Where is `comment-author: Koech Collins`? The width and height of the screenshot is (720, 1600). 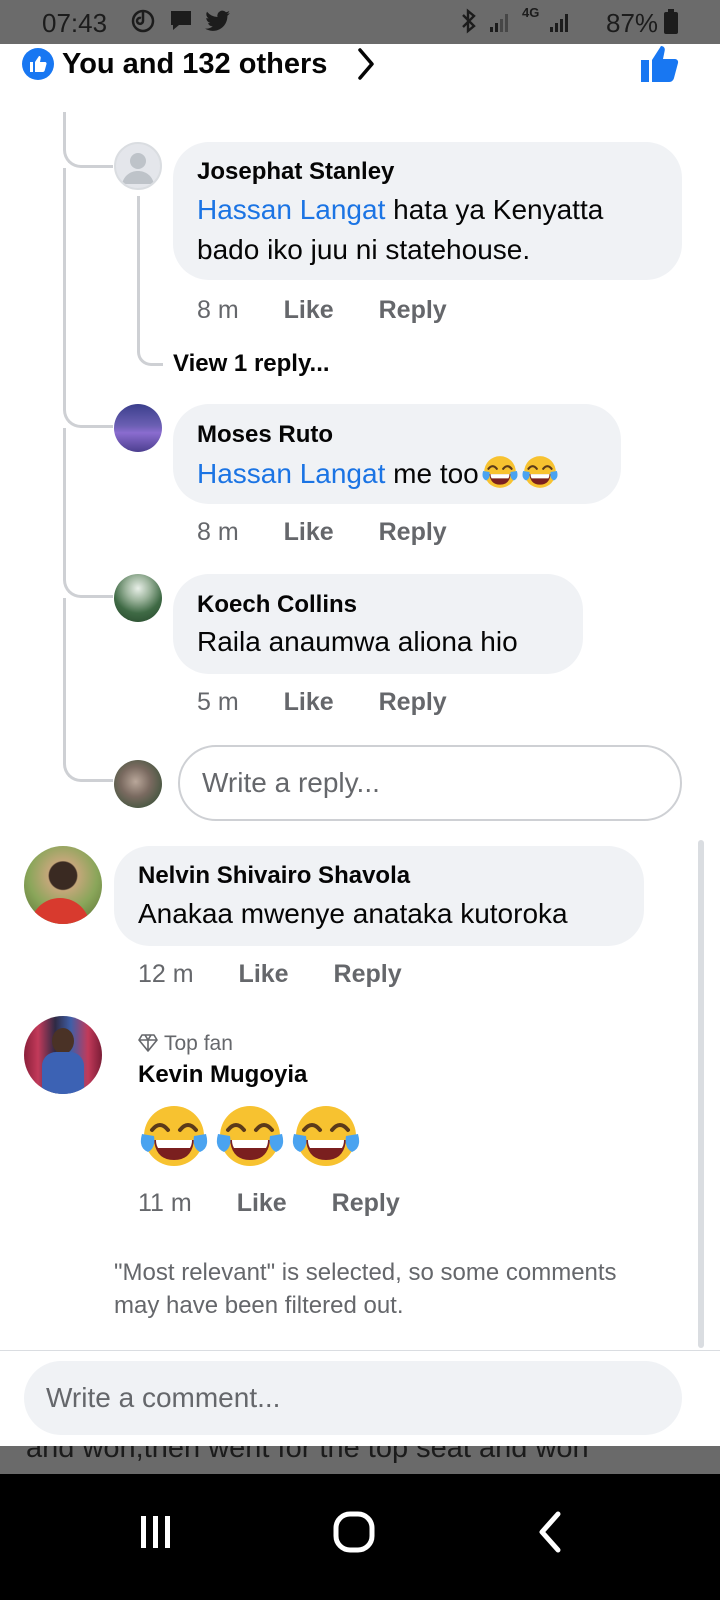
comment-author: Koech Collins is located at coordinates (277, 605).